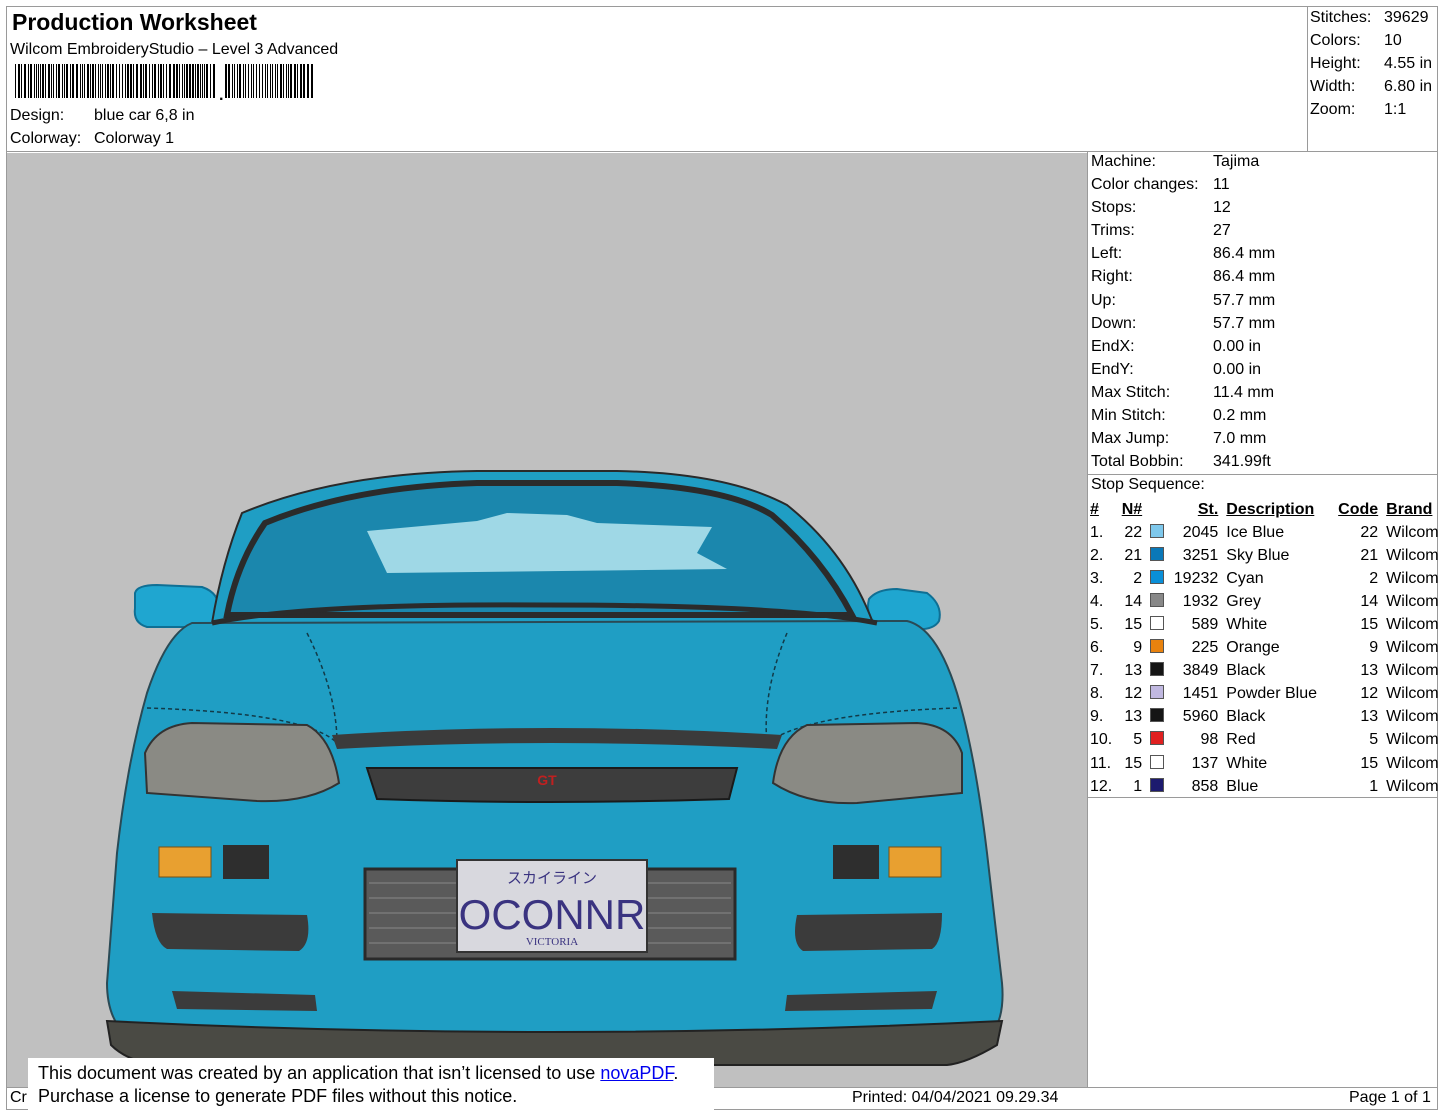 This screenshot has height=1117, width=1445. I want to click on row-index: 8., so click(1097, 694).